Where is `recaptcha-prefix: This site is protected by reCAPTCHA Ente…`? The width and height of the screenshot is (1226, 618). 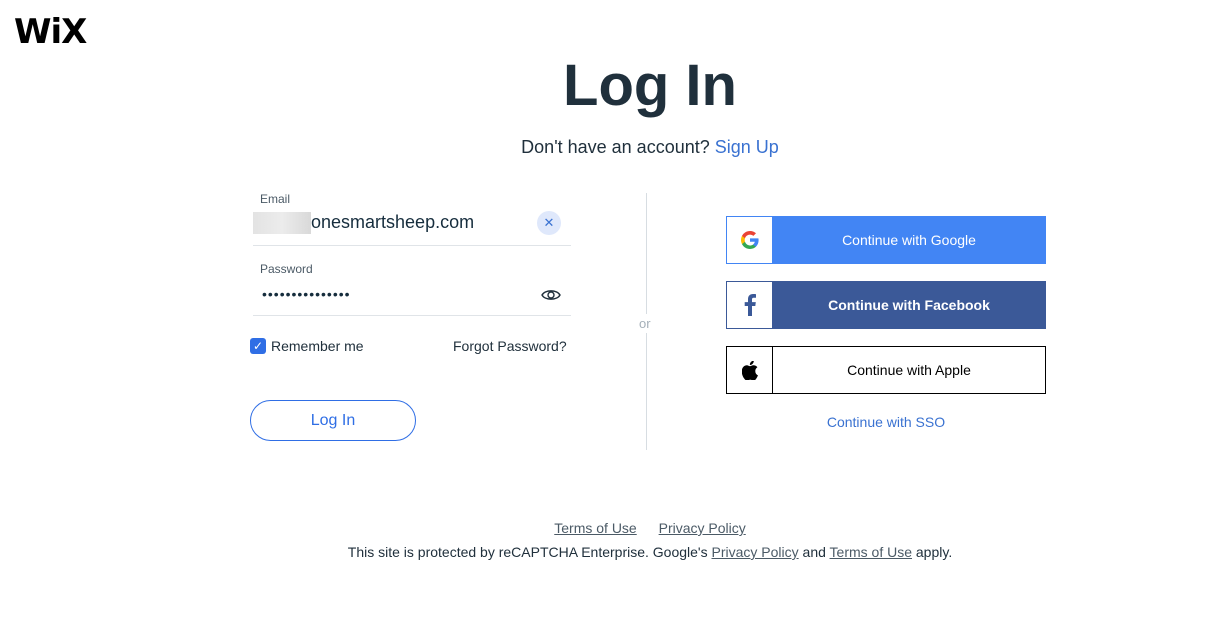
recaptcha-prefix: This site is protected by reCAPTCHA Ente… is located at coordinates (527, 552).